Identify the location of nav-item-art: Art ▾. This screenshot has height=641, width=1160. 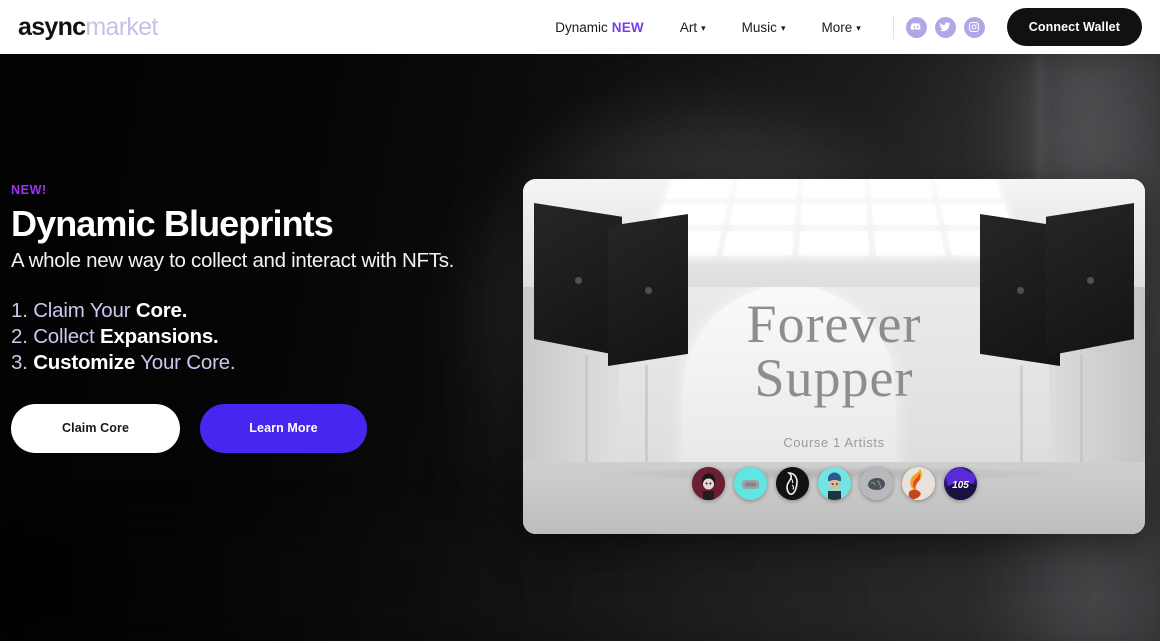
(693, 27).